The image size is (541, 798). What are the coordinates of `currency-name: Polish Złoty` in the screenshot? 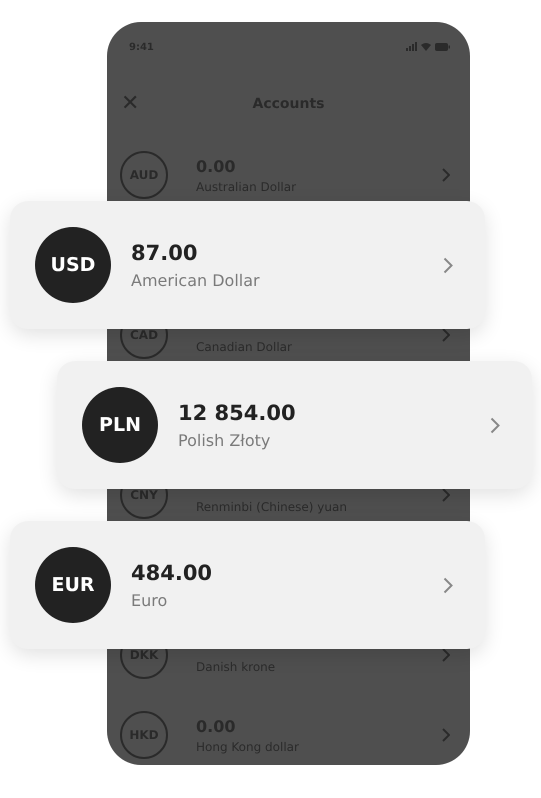 It's located at (225, 440).